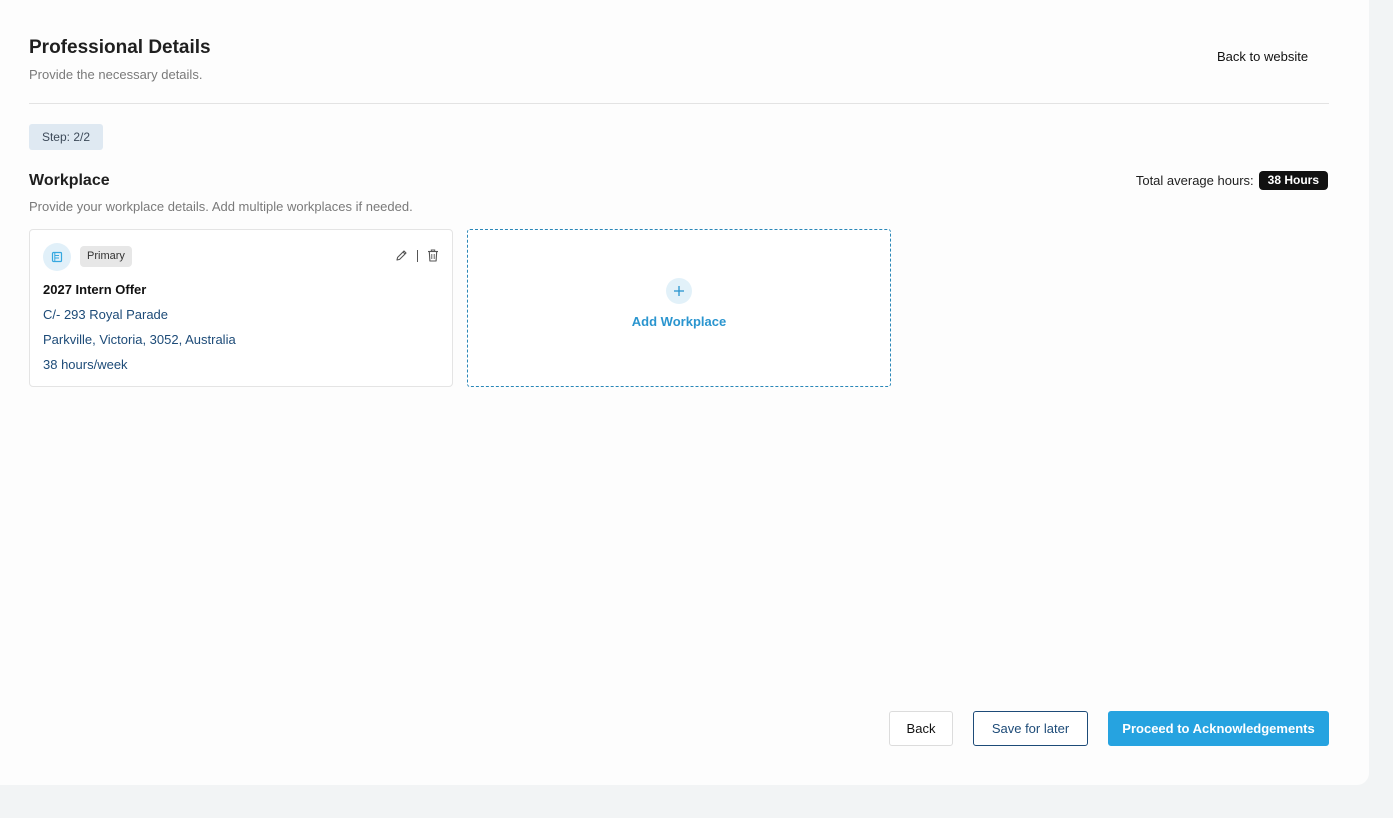  I want to click on proceed-button: Proceed to Acknowledgements, so click(1218, 728).